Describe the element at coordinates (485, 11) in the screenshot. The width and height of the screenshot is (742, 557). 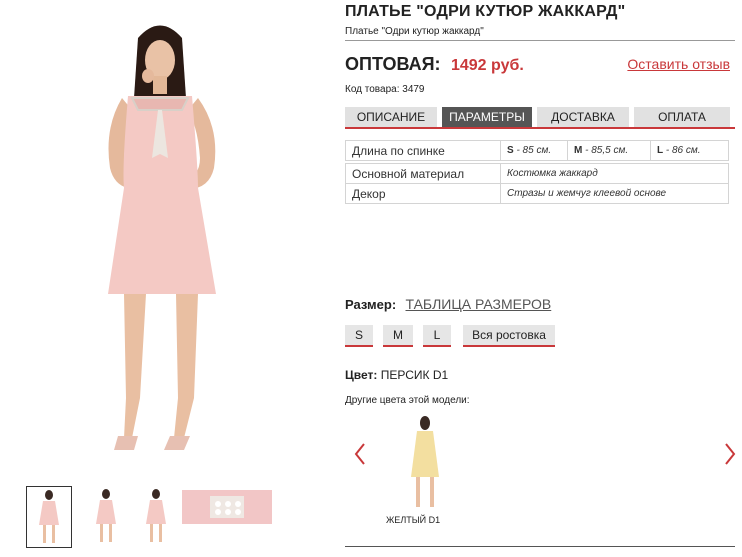
I see `product-title: ПЛАТЬЕ "ОДРИ КУТЮР ЖАККАРД"` at that location.